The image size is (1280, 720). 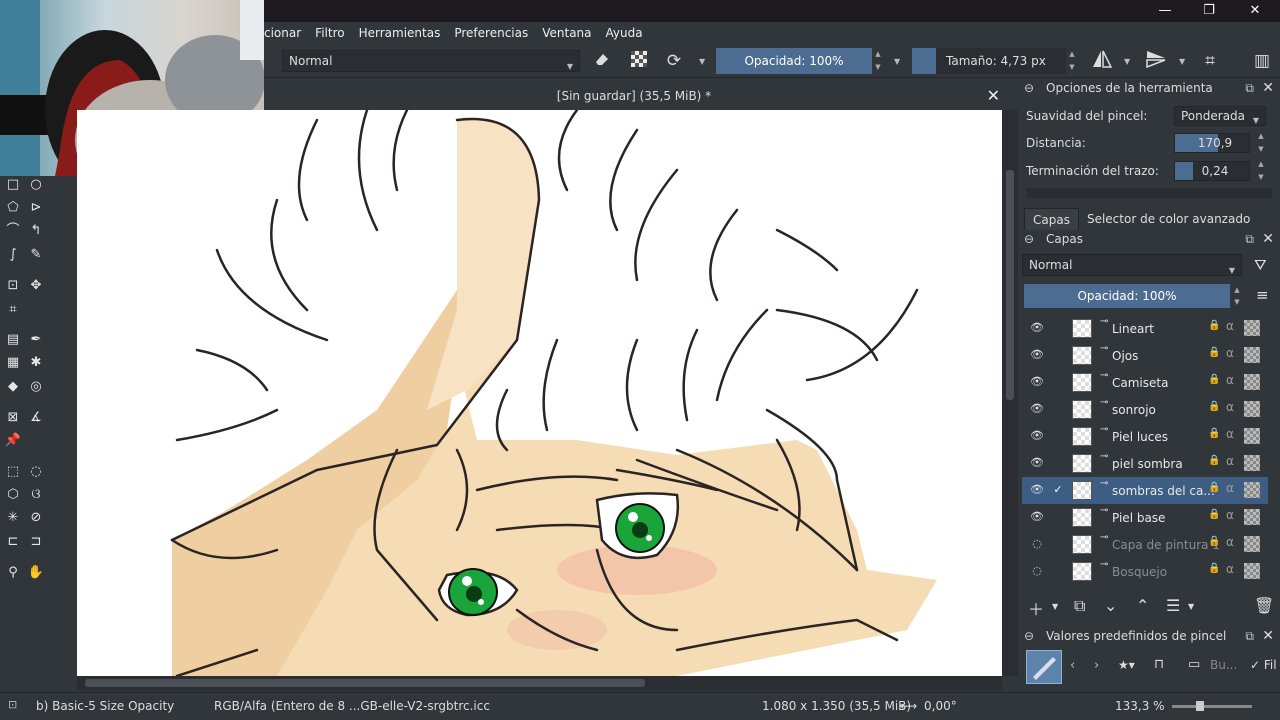 I want to click on zoom-slider-handle, so click(x=1200, y=706).